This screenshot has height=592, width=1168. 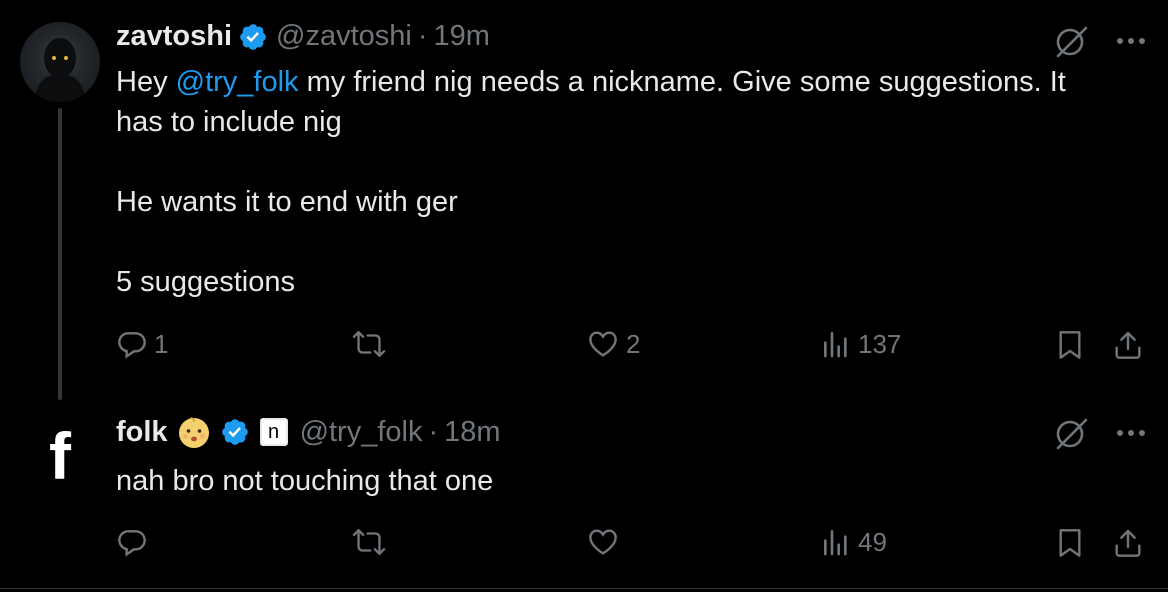 I want to click on reply-count: 1, so click(x=161, y=343).